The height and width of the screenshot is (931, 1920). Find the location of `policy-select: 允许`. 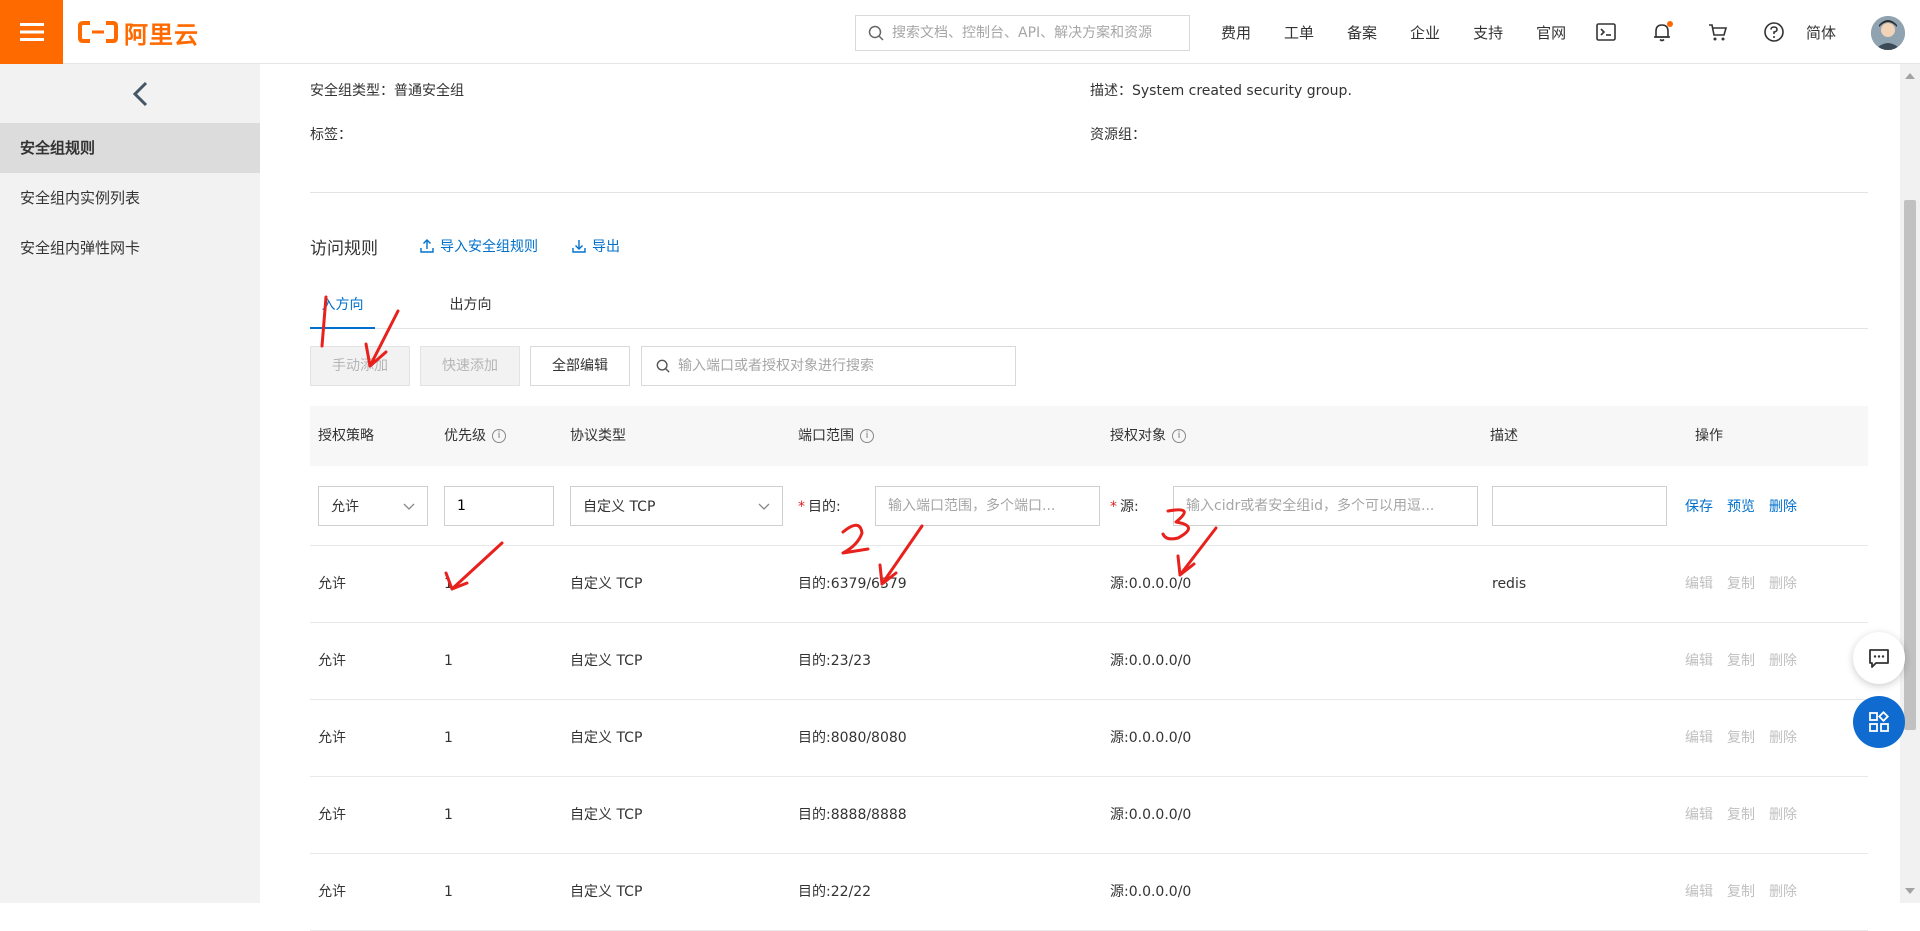

policy-select: 允许 is located at coordinates (373, 506).